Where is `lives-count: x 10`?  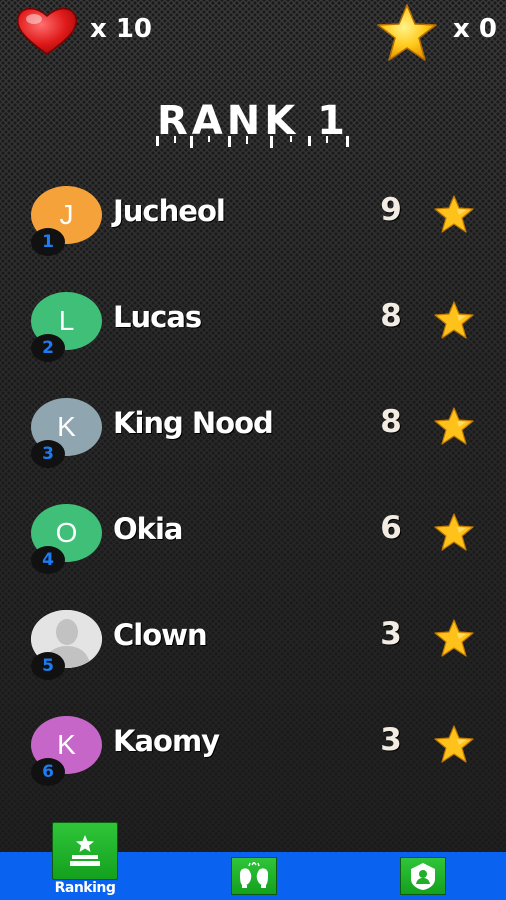
lives-count: x 10 is located at coordinates (121, 29).